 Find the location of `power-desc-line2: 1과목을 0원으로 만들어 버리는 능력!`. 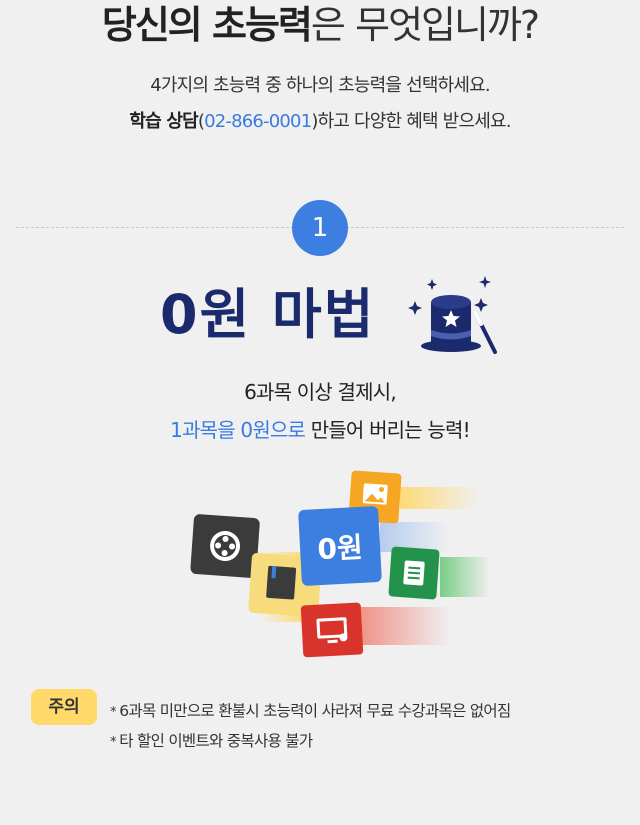

power-desc-line2: 1과목을 0원으로 만들어 버리는 능력! is located at coordinates (320, 430).